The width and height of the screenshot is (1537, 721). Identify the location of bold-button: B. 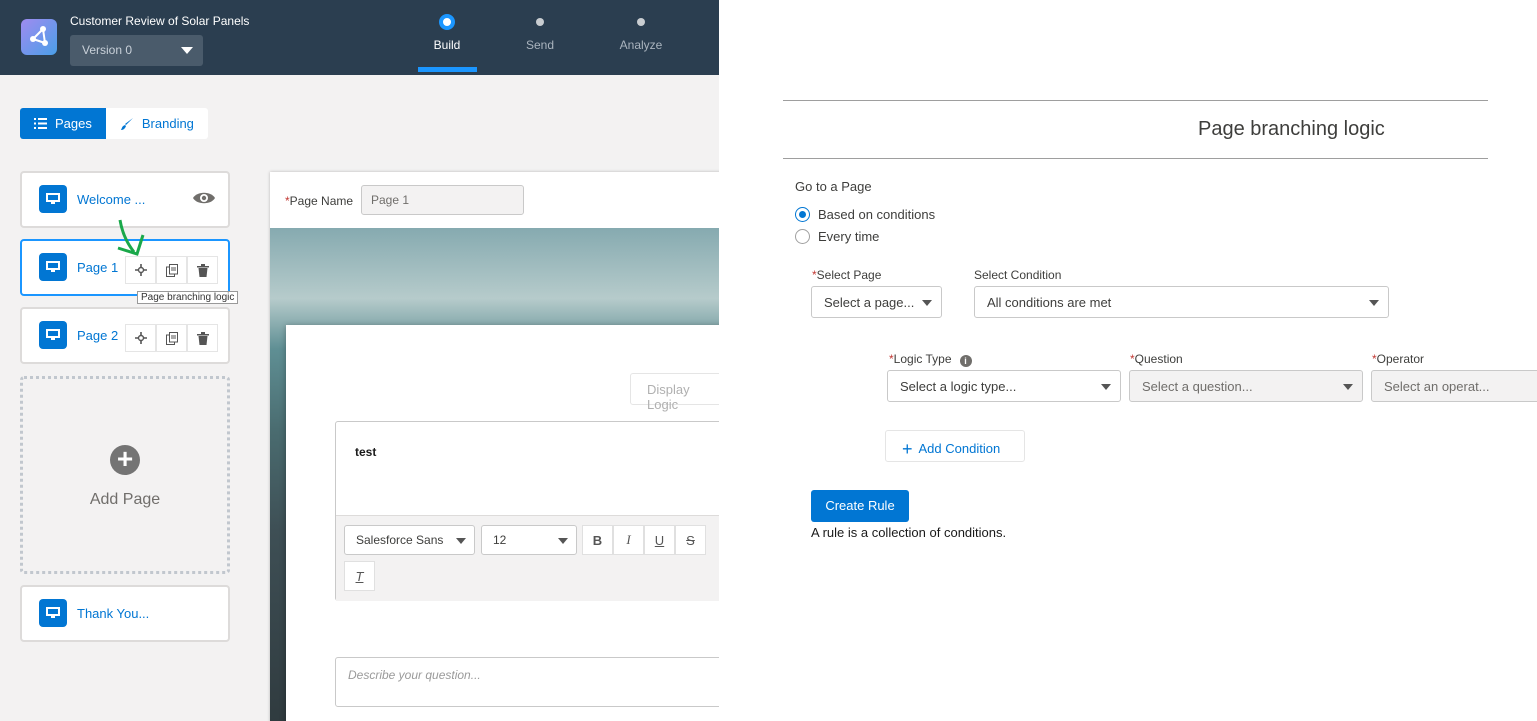
(597, 540).